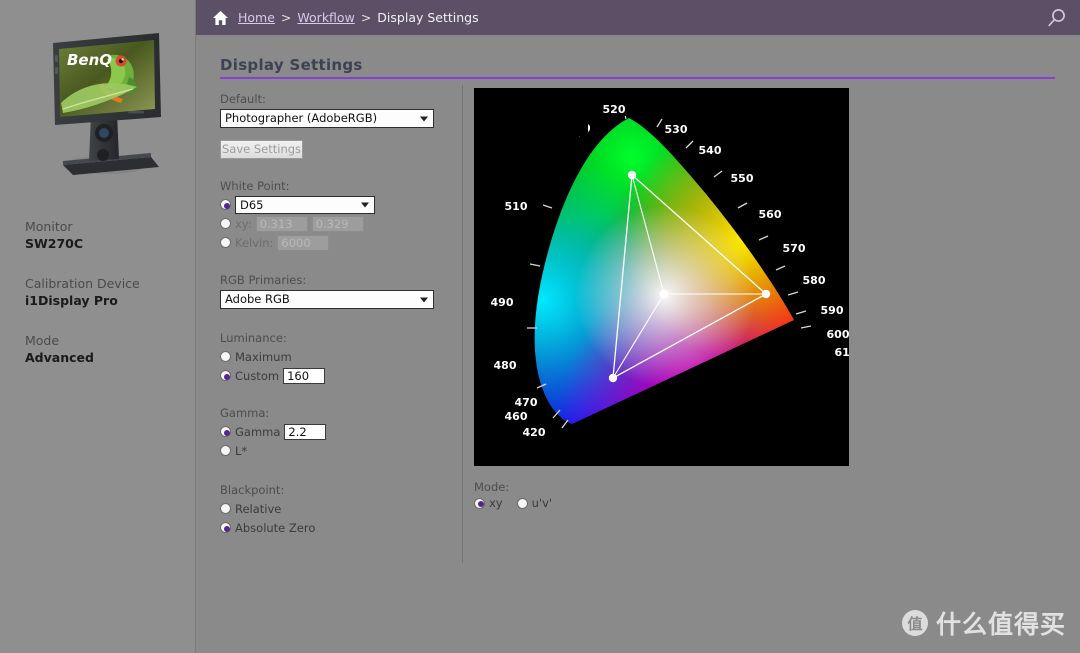  I want to click on sidebar-info-monitor: Monitor SW270C, so click(107, 235).